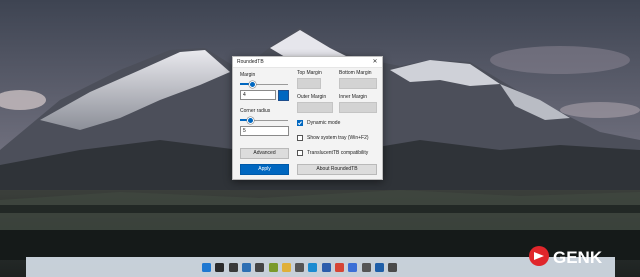 This screenshot has width=640, height=277. What do you see at coordinates (313, 267) in the screenshot?
I see `edge-icon` at bounding box center [313, 267].